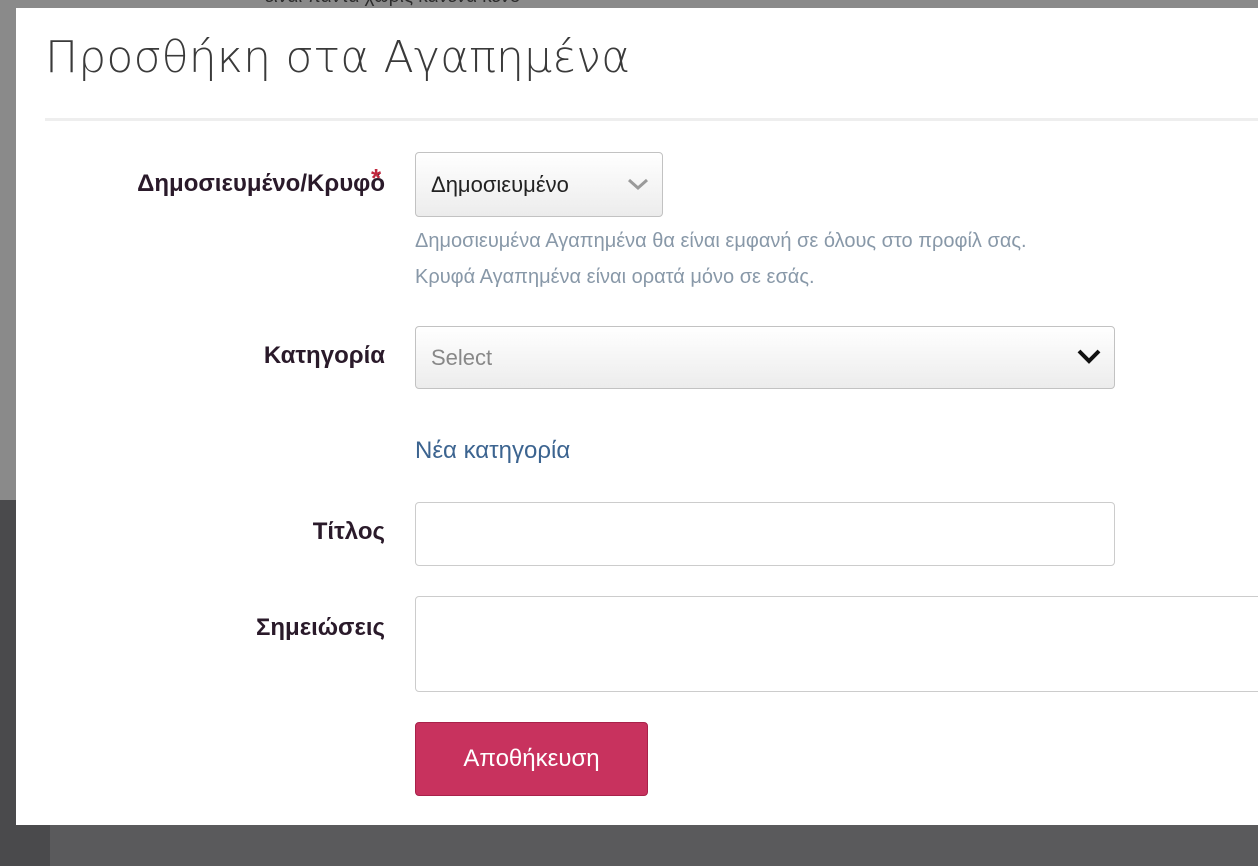 The height and width of the screenshot is (866, 1258). Describe the element at coordinates (651, 119) in the screenshot. I see `modal-divider` at that location.